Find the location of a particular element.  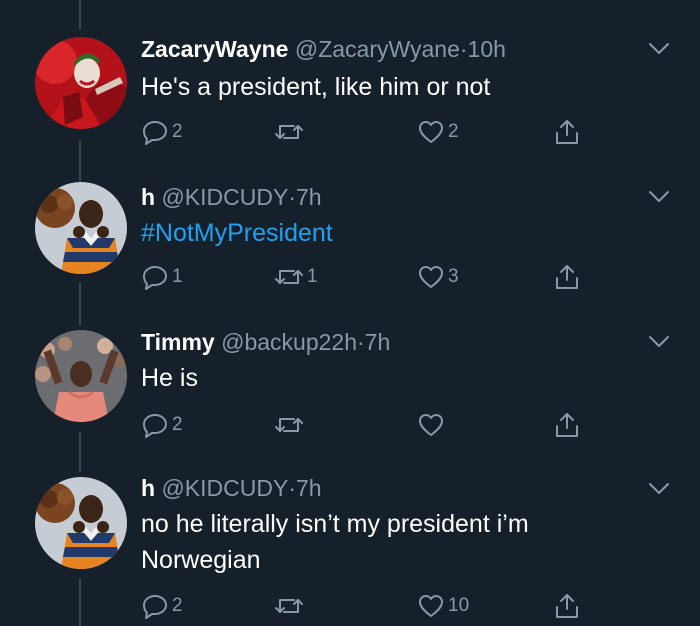

tweet-actions: 2 is located at coordinates (371, 425).